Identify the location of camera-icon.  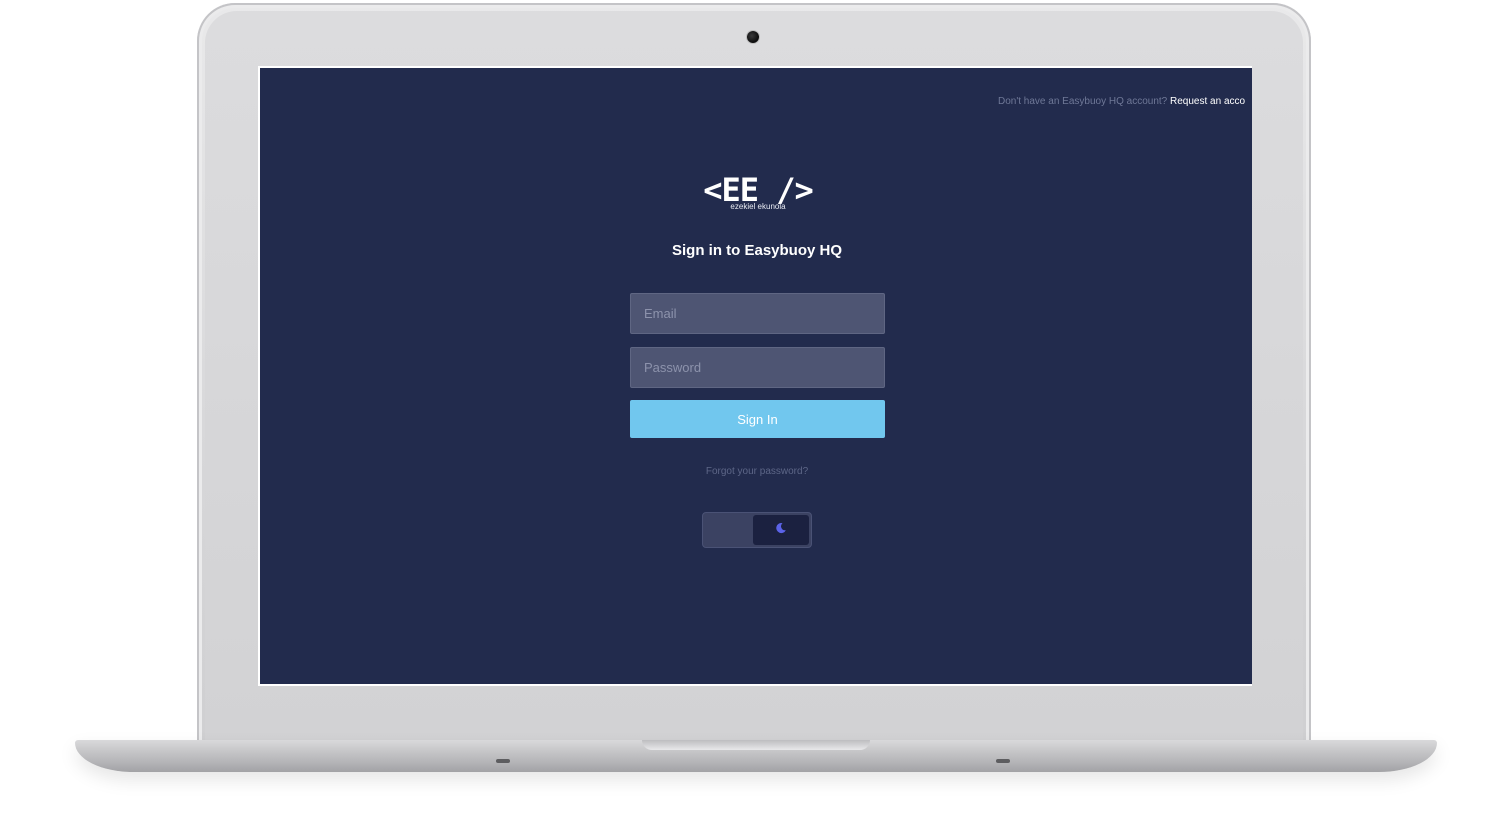
(753, 37).